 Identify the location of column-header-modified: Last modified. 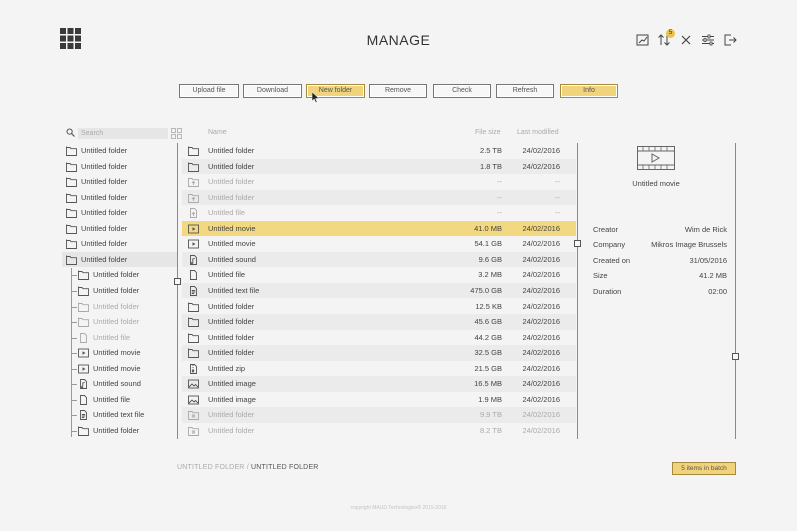
(538, 132).